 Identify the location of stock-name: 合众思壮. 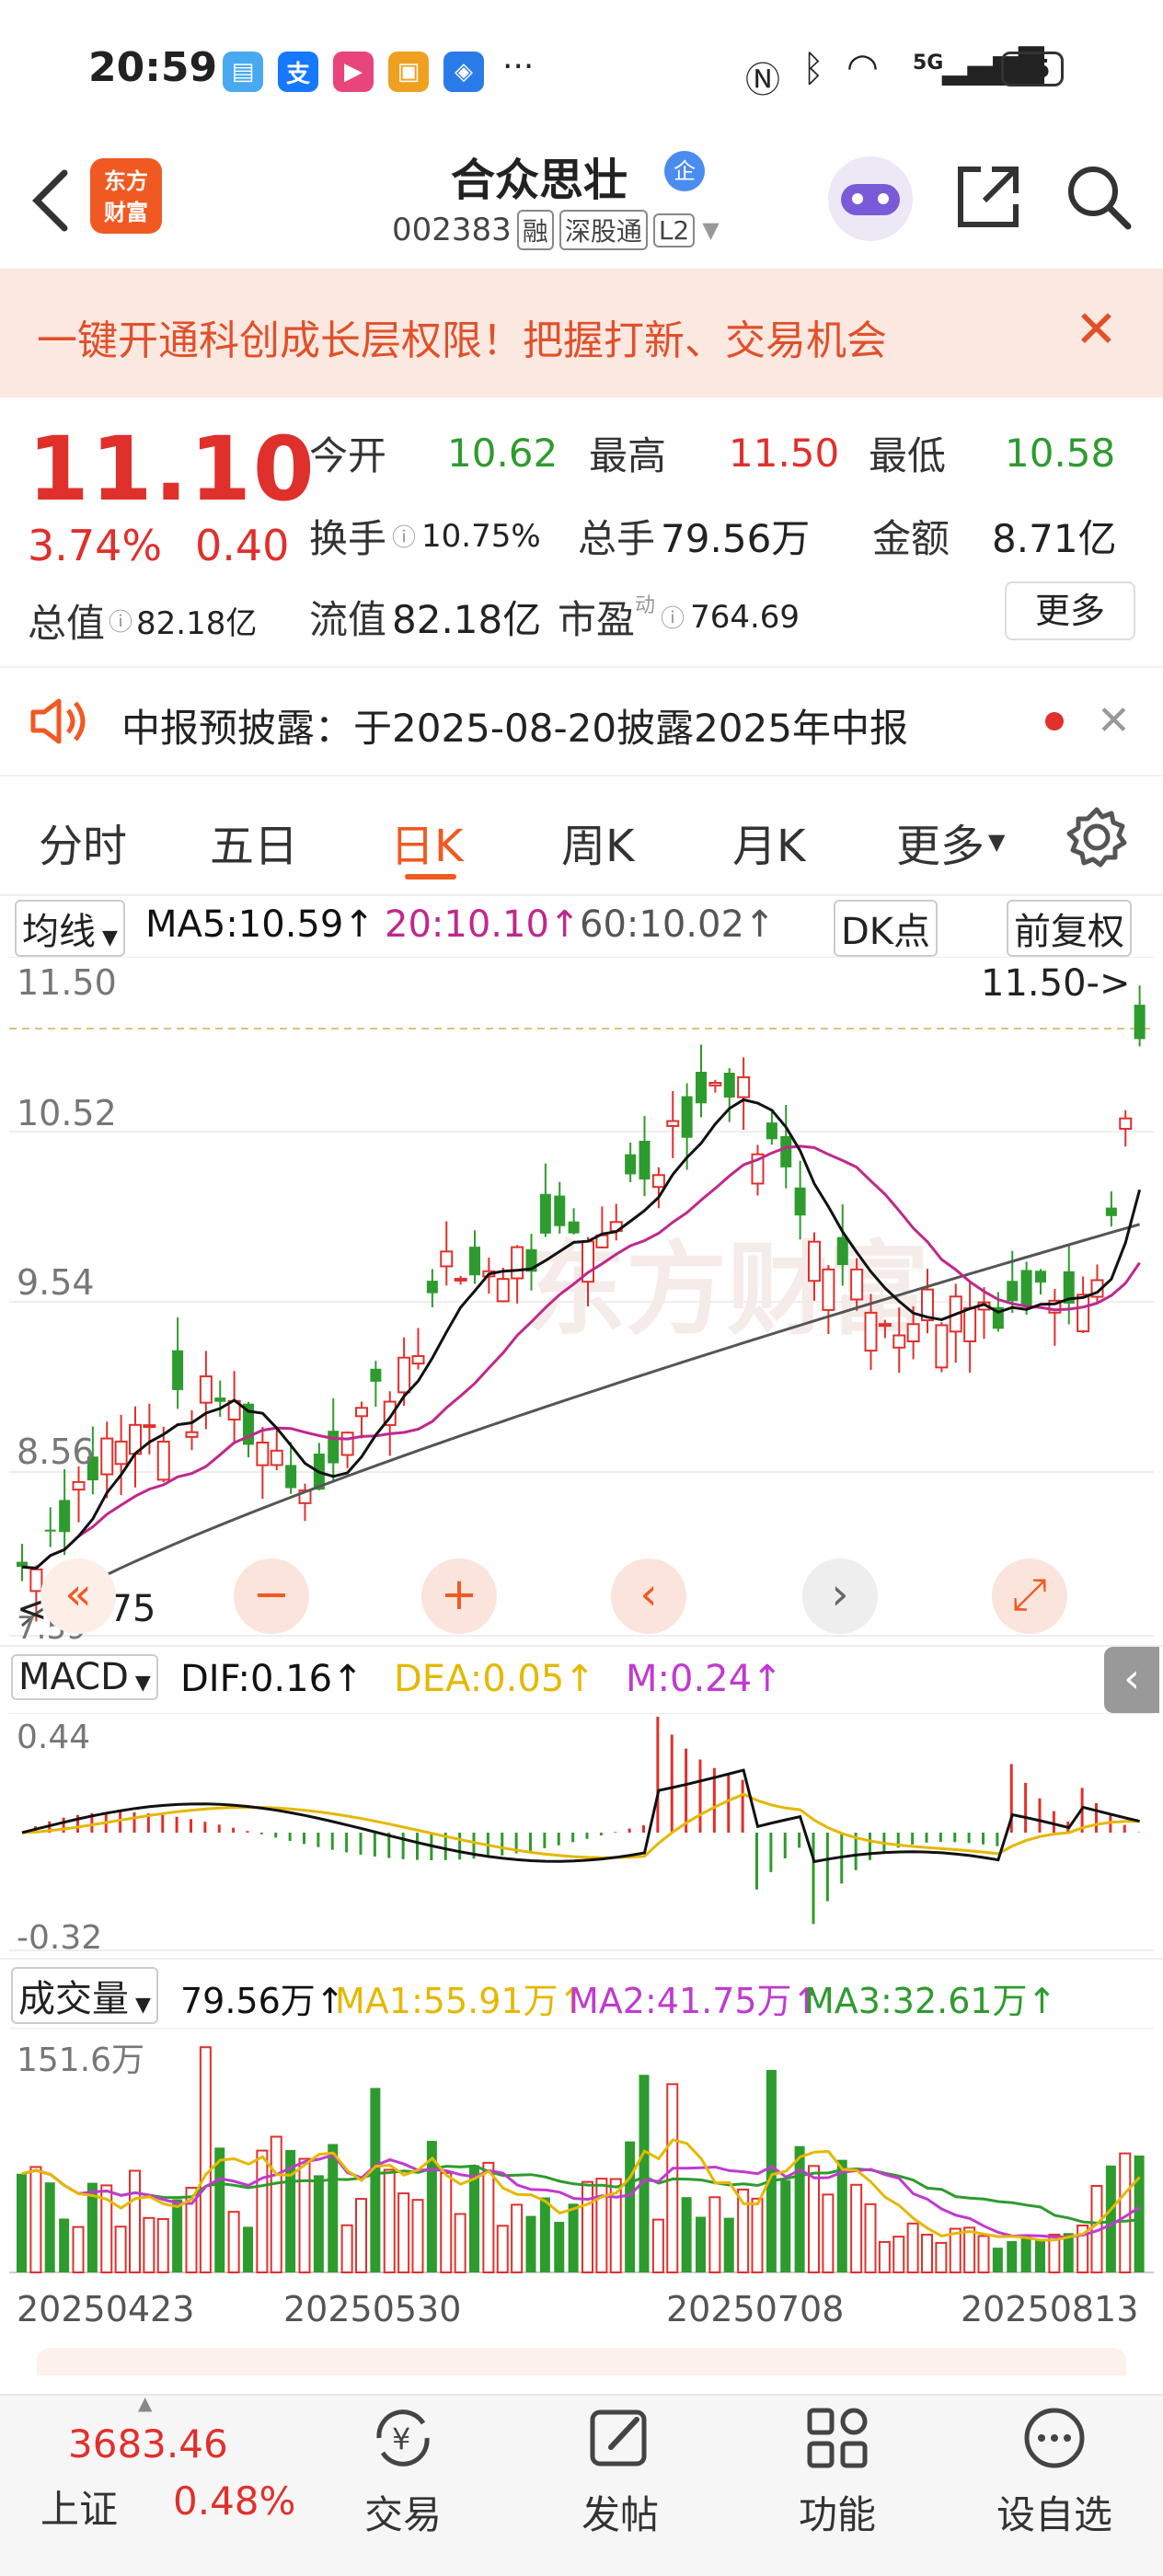
(540, 176).